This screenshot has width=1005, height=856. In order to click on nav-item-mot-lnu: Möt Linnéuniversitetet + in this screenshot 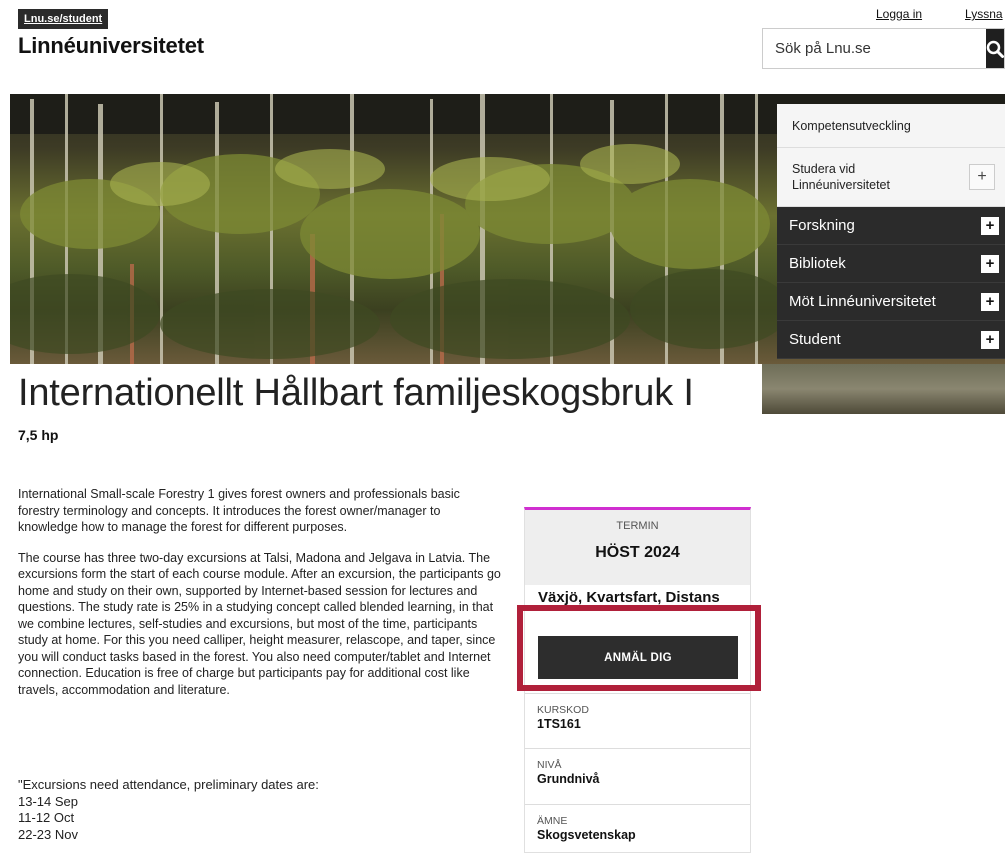, I will do `click(891, 302)`.